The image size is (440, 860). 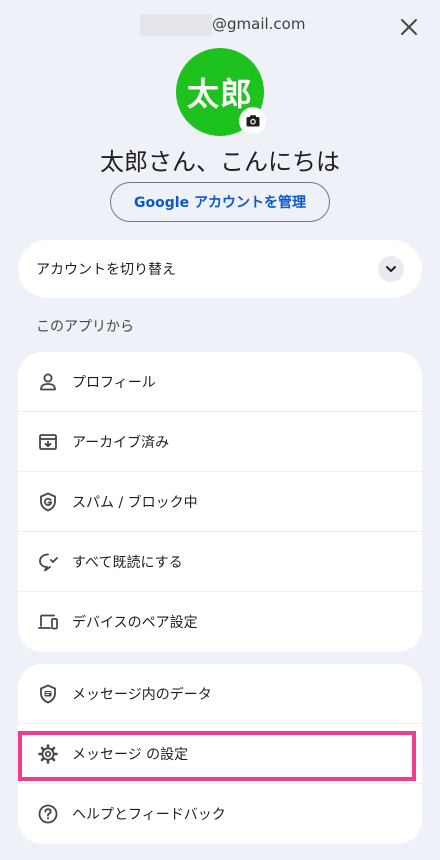 I want to click on camera-icon, so click(x=253, y=121).